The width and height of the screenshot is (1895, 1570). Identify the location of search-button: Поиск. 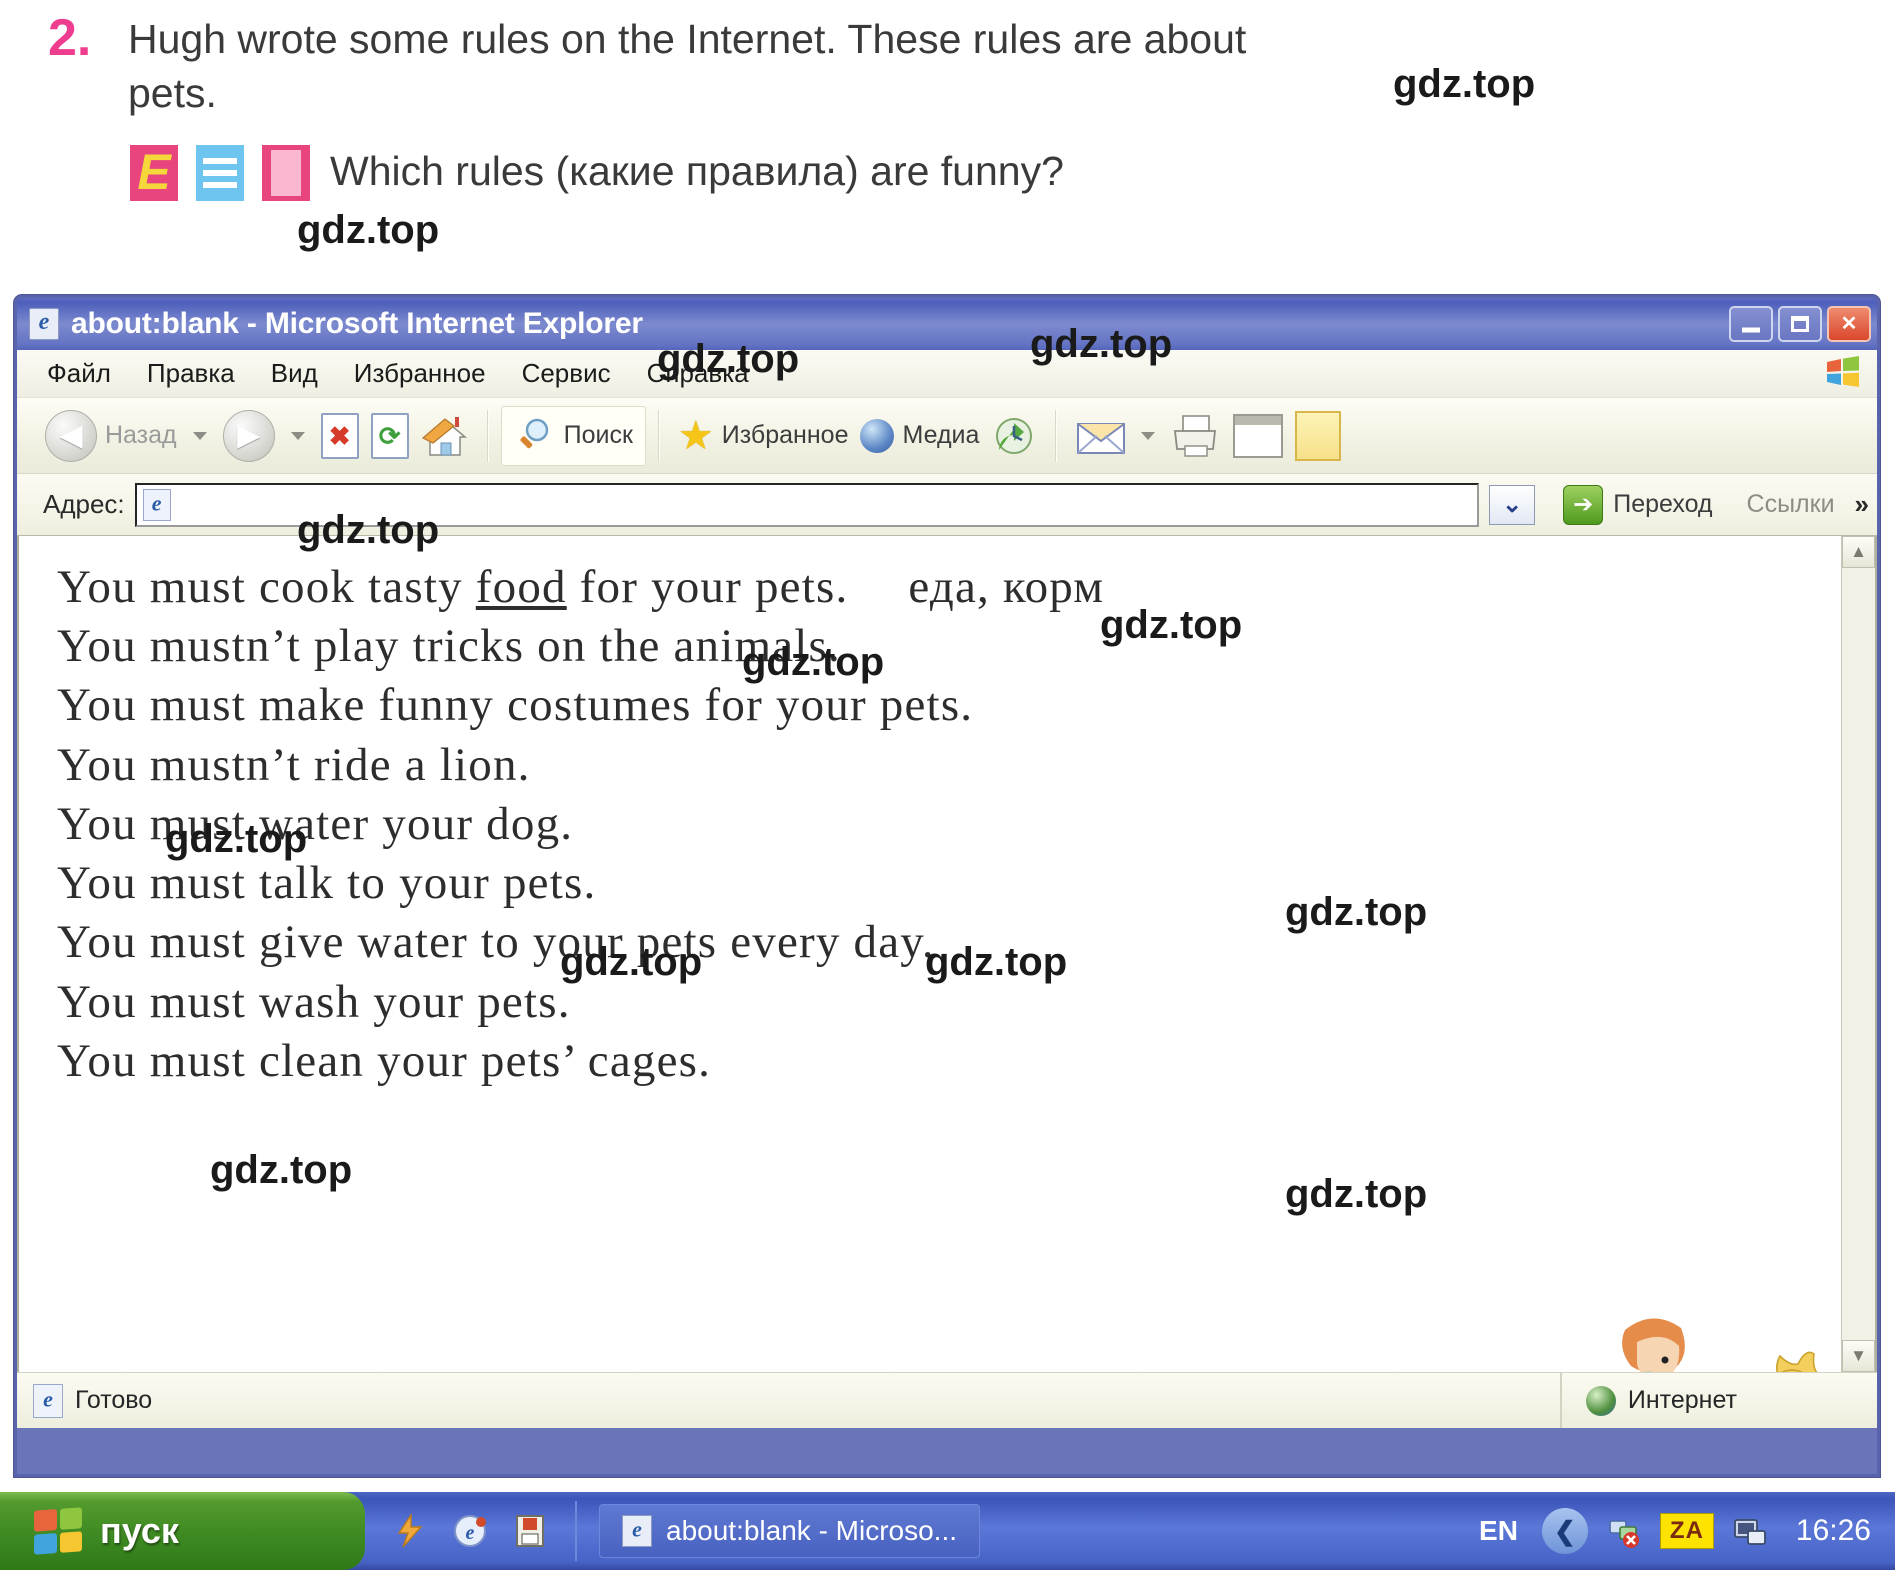
(573, 435).